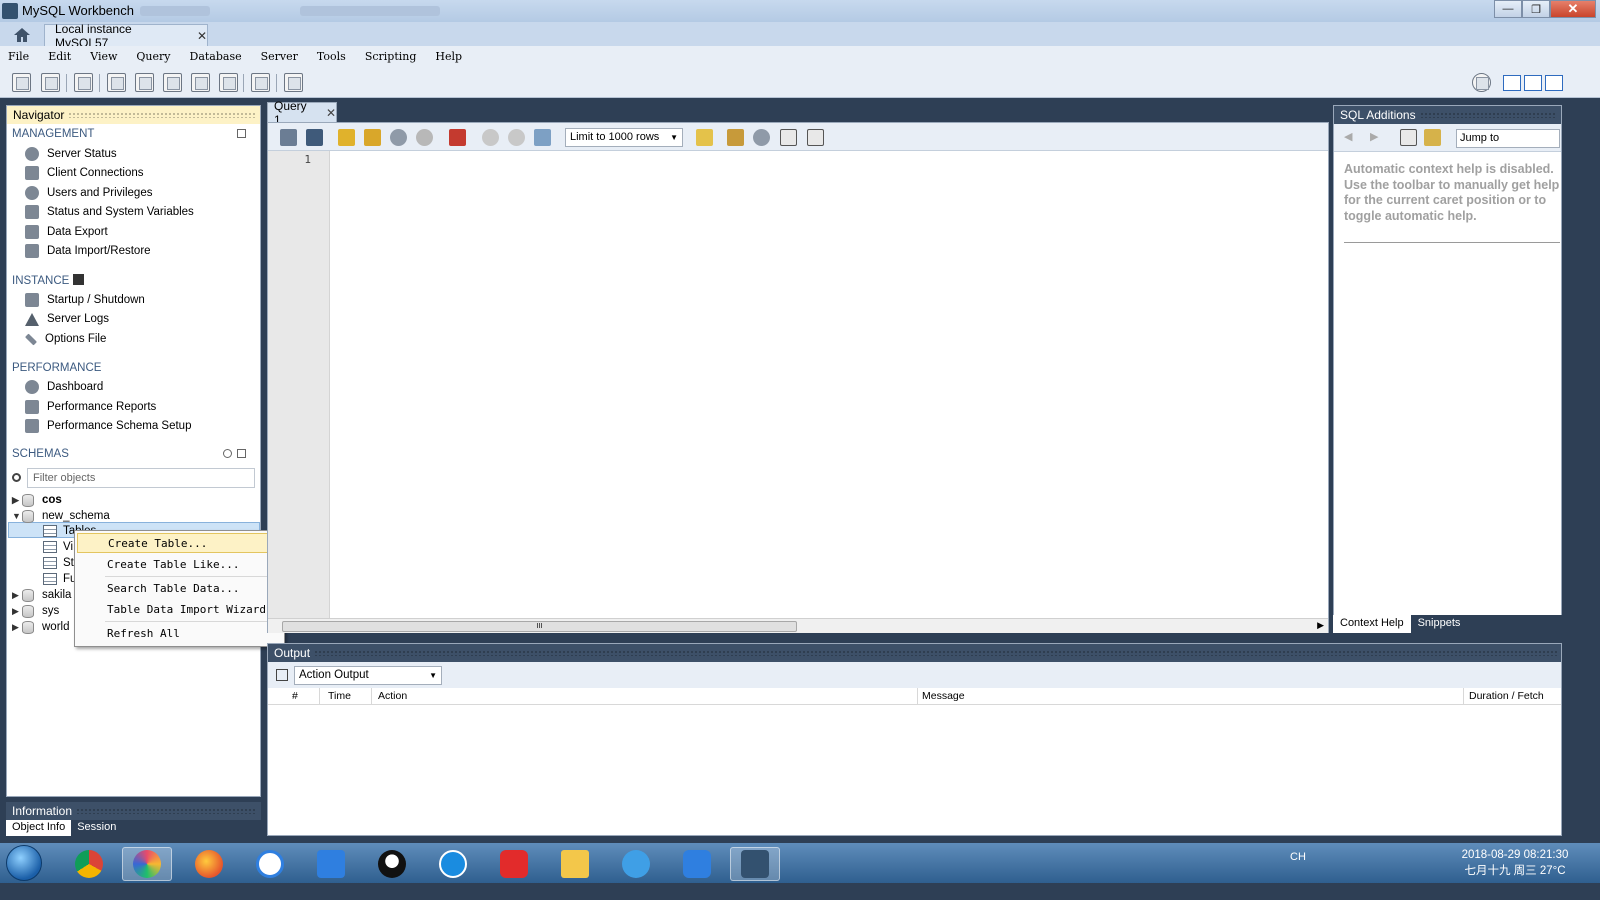  I want to click on refresh-icon, so click(227, 453).